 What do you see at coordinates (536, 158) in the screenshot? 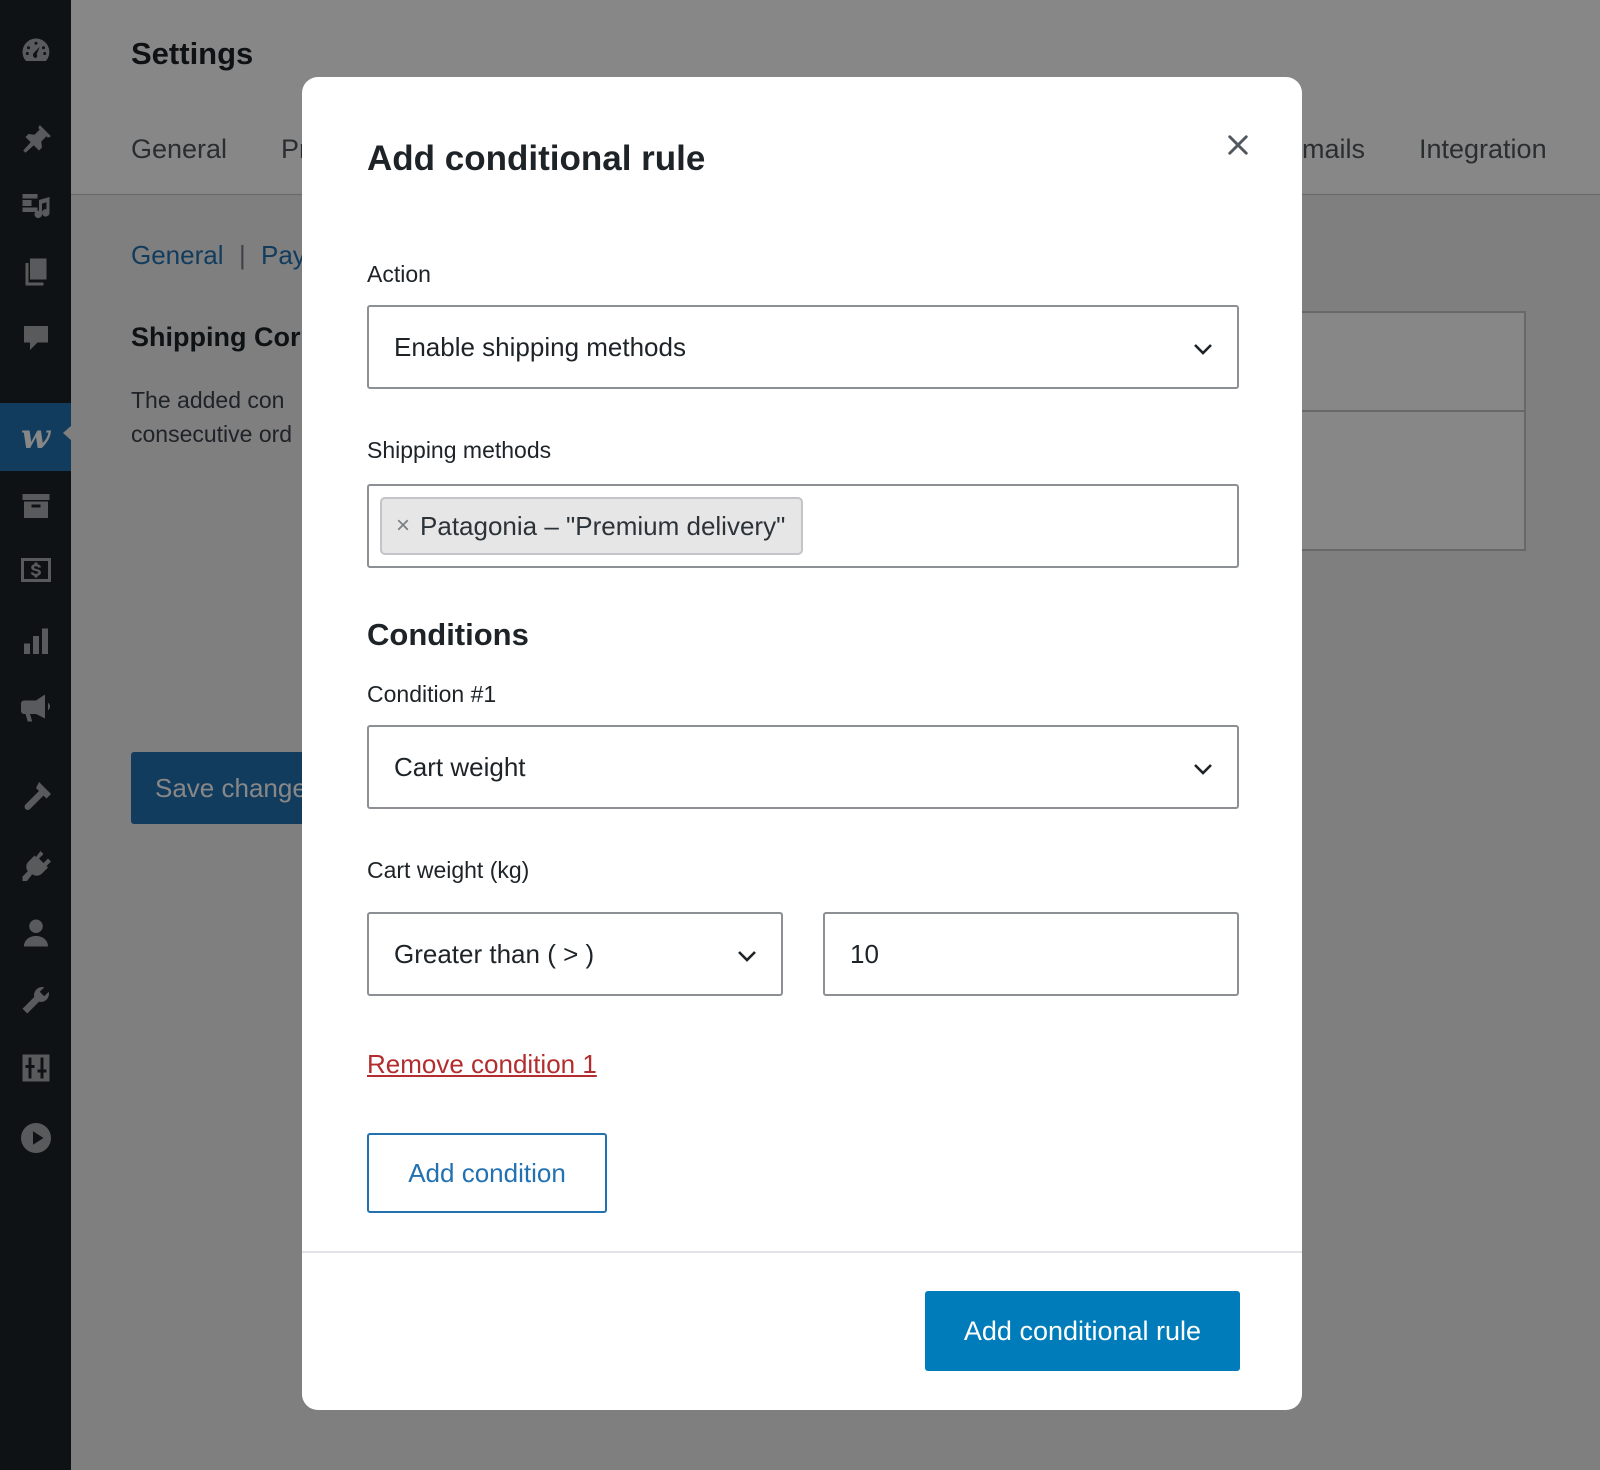
I see `modal-title: Add conditional rule` at bounding box center [536, 158].